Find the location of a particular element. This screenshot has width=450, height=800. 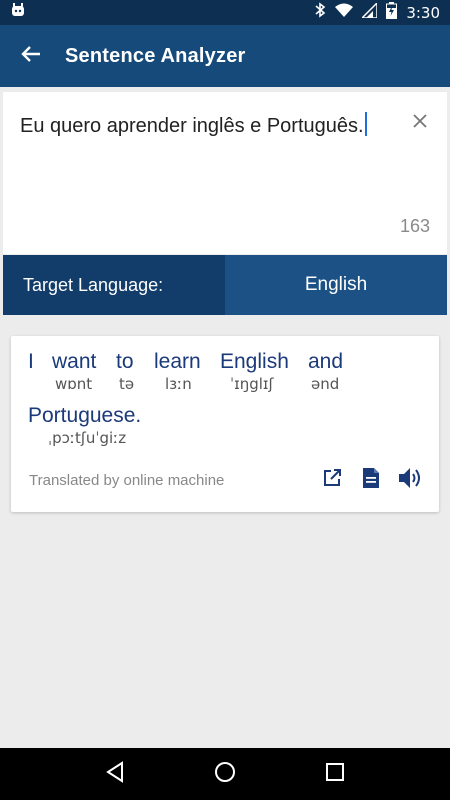

clear-button is located at coordinates (420, 121).